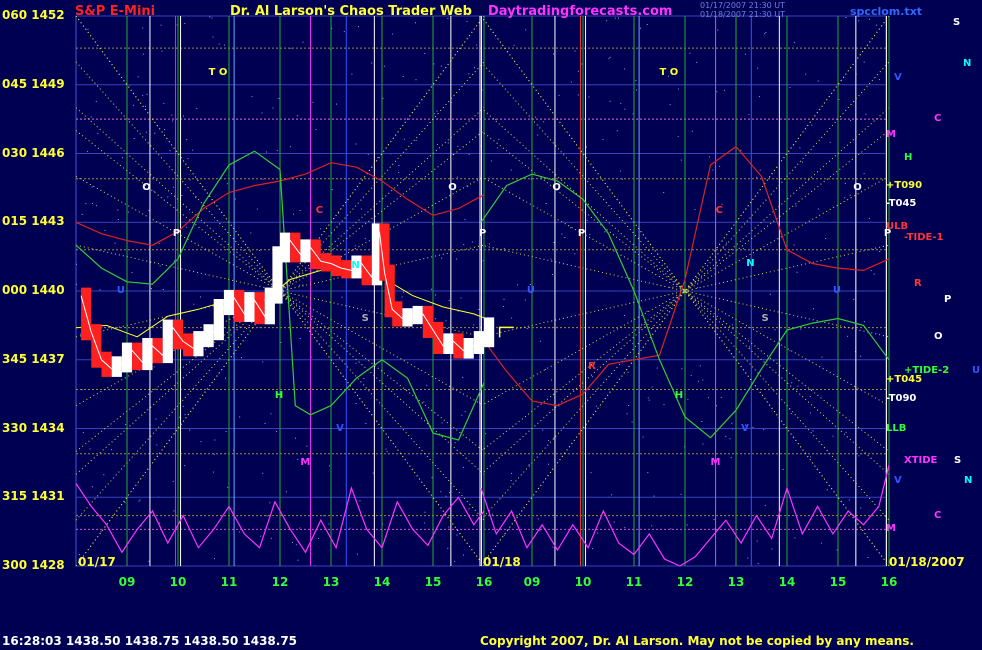 This screenshot has width=982, height=650. Describe the element at coordinates (918, 284) in the screenshot. I see `flux-label-10: R` at that location.